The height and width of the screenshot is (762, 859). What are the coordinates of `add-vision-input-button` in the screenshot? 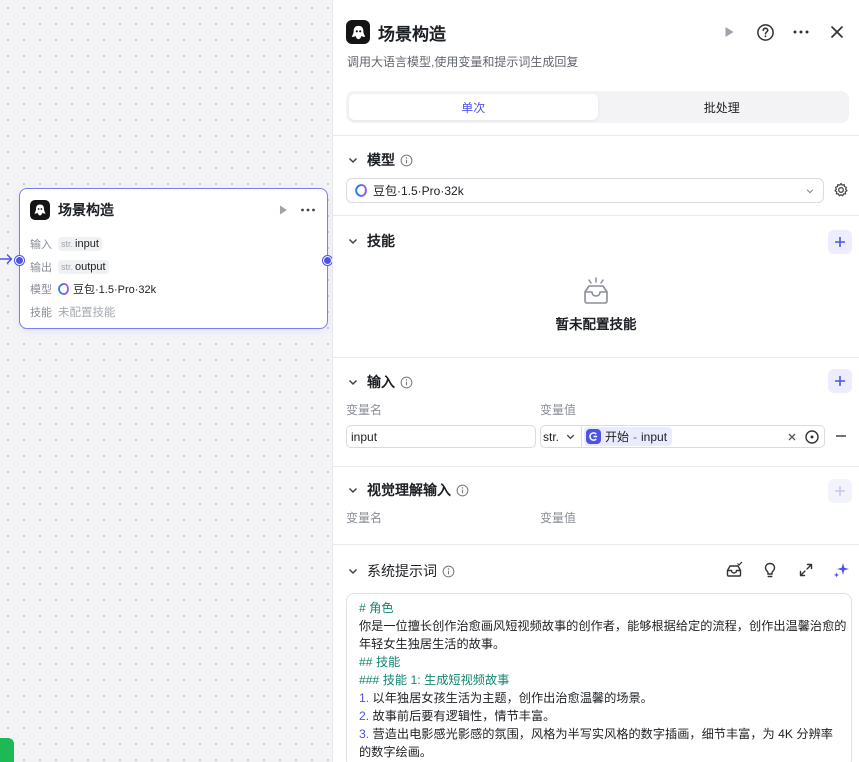 It's located at (840, 491).